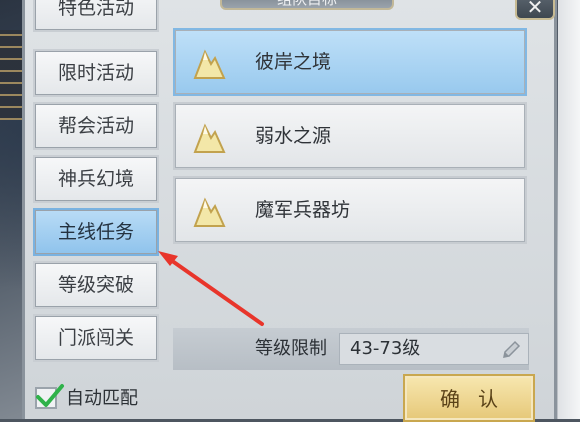 The height and width of the screenshot is (422, 580). What do you see at coordinates (96, 285) in the screenshot?
I see `tab-level-breakthrough: 等级突破` at bounding box center [96, 285].